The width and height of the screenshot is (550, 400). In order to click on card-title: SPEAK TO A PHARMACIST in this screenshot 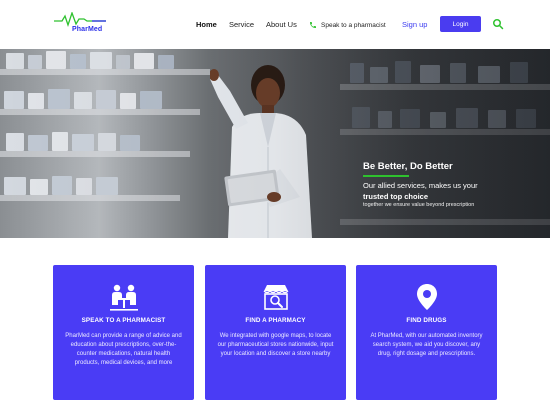, I will do `click(123, 320)`.